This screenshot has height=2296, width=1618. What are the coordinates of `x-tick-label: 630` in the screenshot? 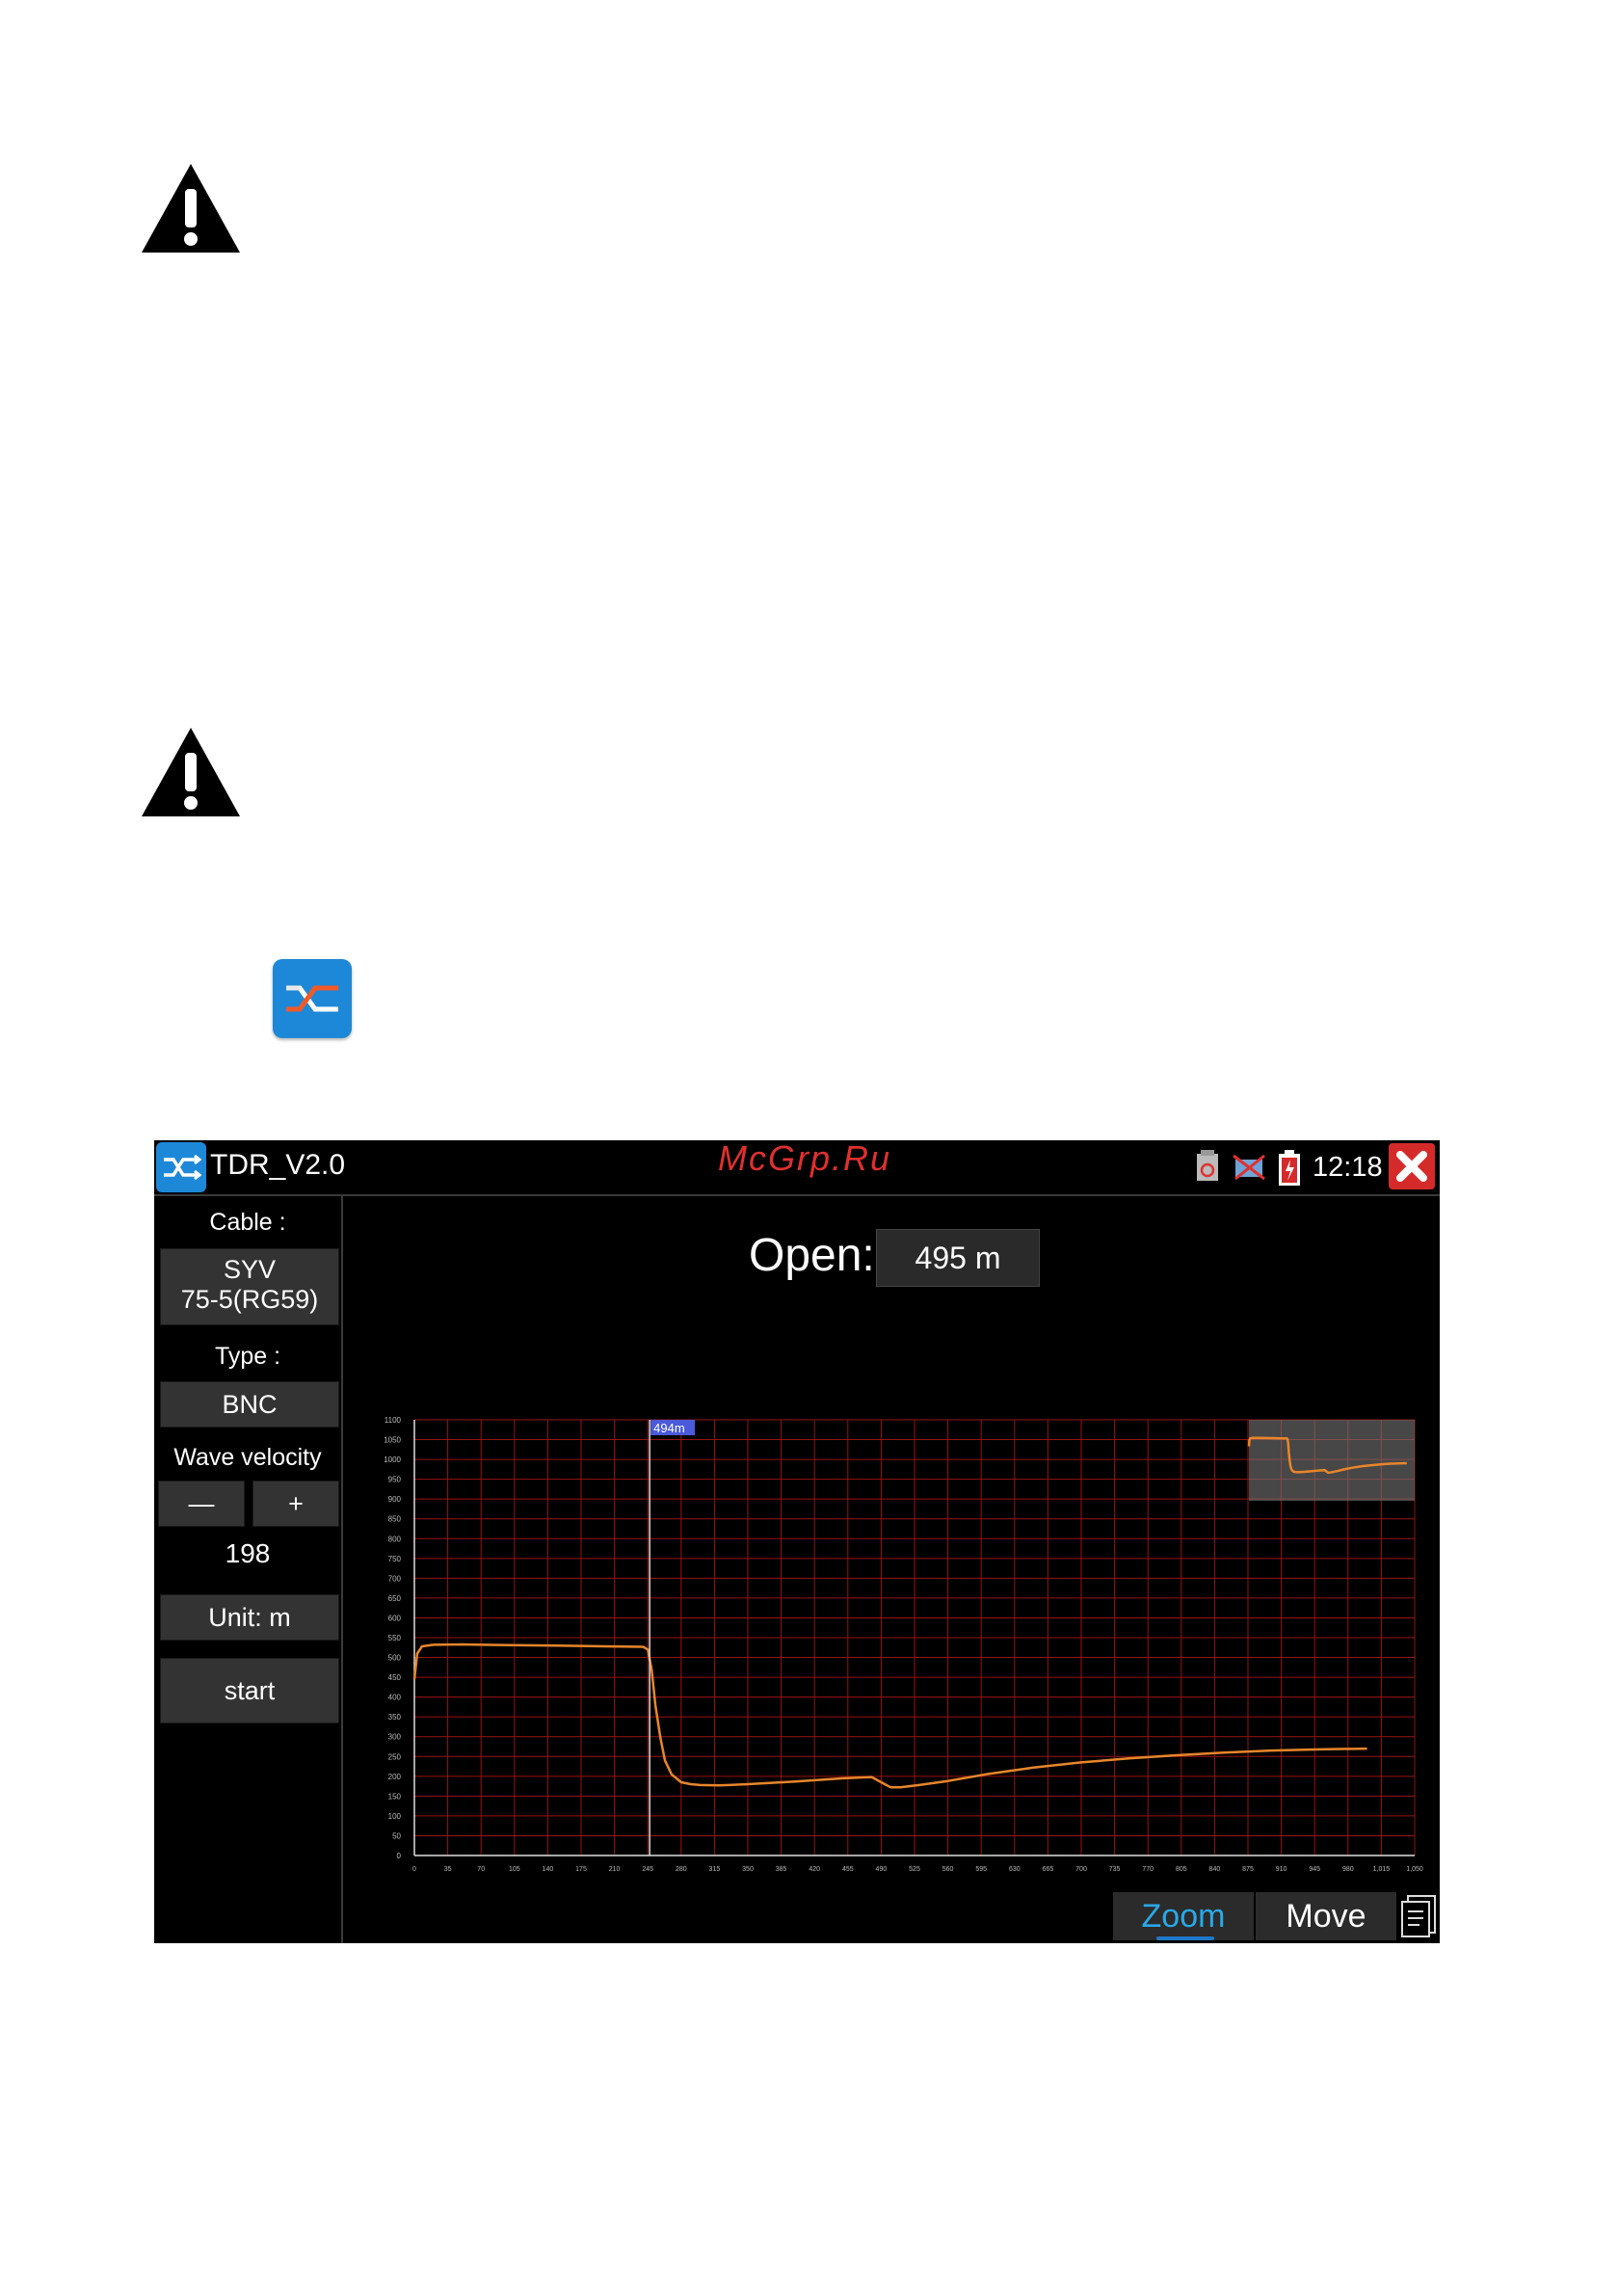 It's located at (1015, 1869).